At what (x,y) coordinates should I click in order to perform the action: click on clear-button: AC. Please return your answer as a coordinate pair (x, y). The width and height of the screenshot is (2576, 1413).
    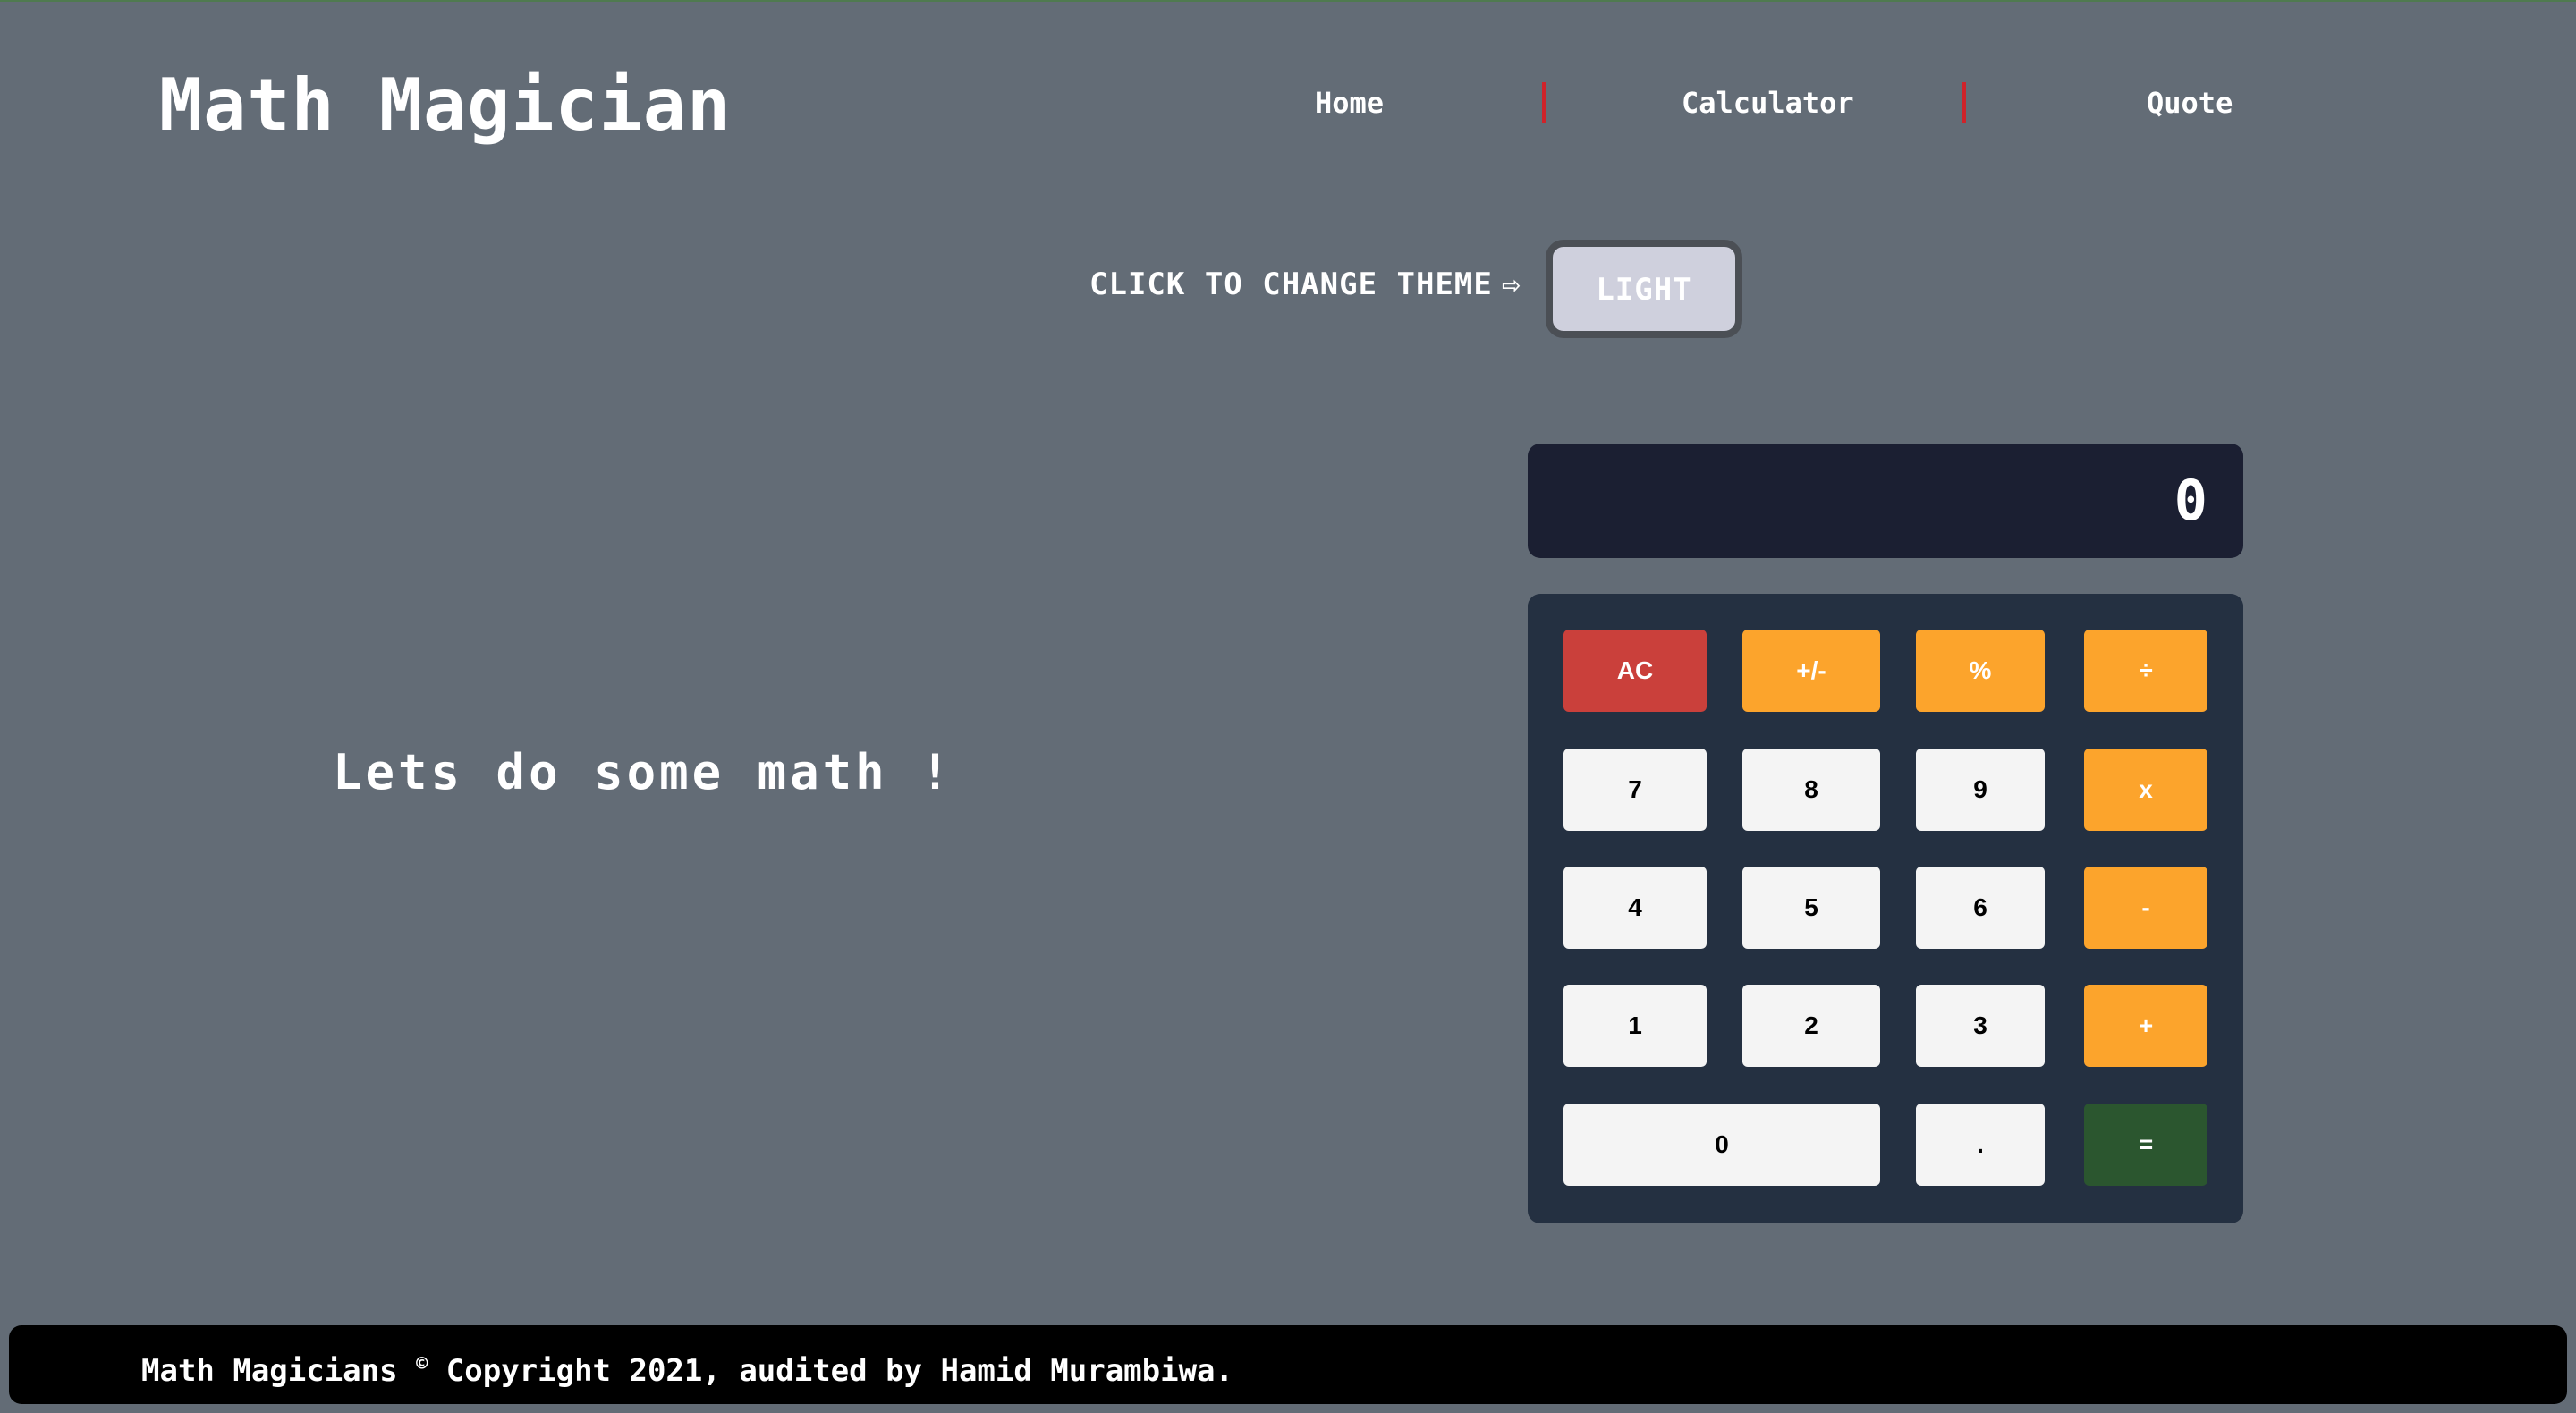
    Looking at the image, I should click on (1635, 671).